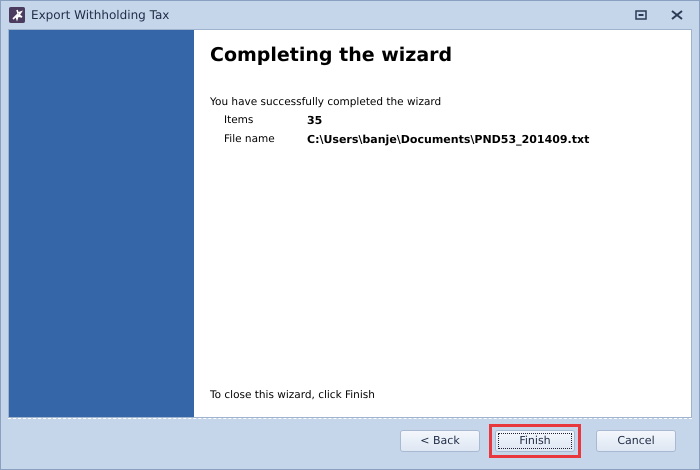 This screenshot has height=470, width=700. What do you see at coordinates (440, 441) in the screenshot?
I see `wizard-button: < Back` at bounding box center [440, 441].